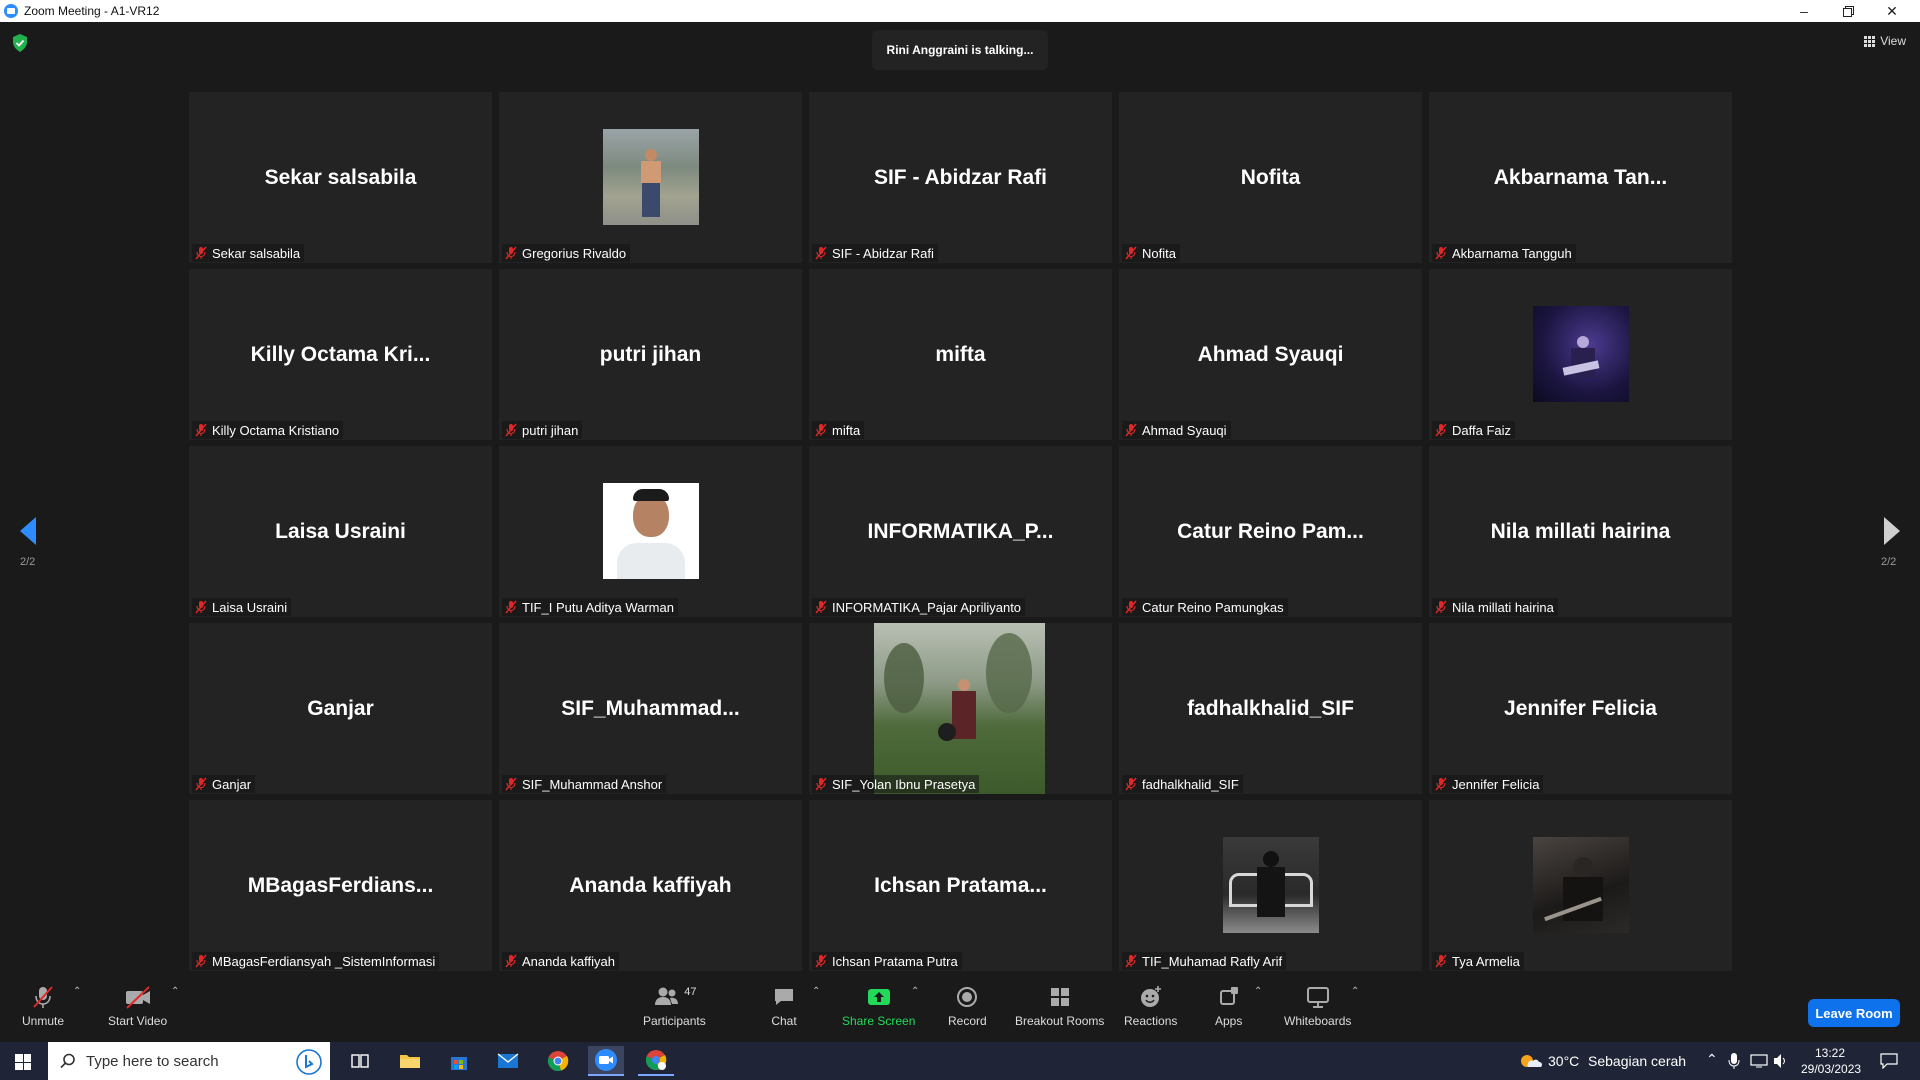 This screenshot has width=1920, height=1080. I want to click on network-icon, so click(1759, 1062).